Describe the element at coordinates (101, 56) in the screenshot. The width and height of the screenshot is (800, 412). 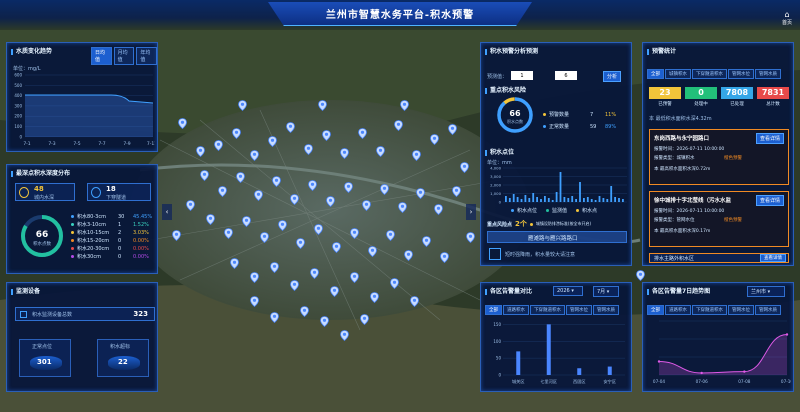
I see `tab-daily: 日均值` at that location.